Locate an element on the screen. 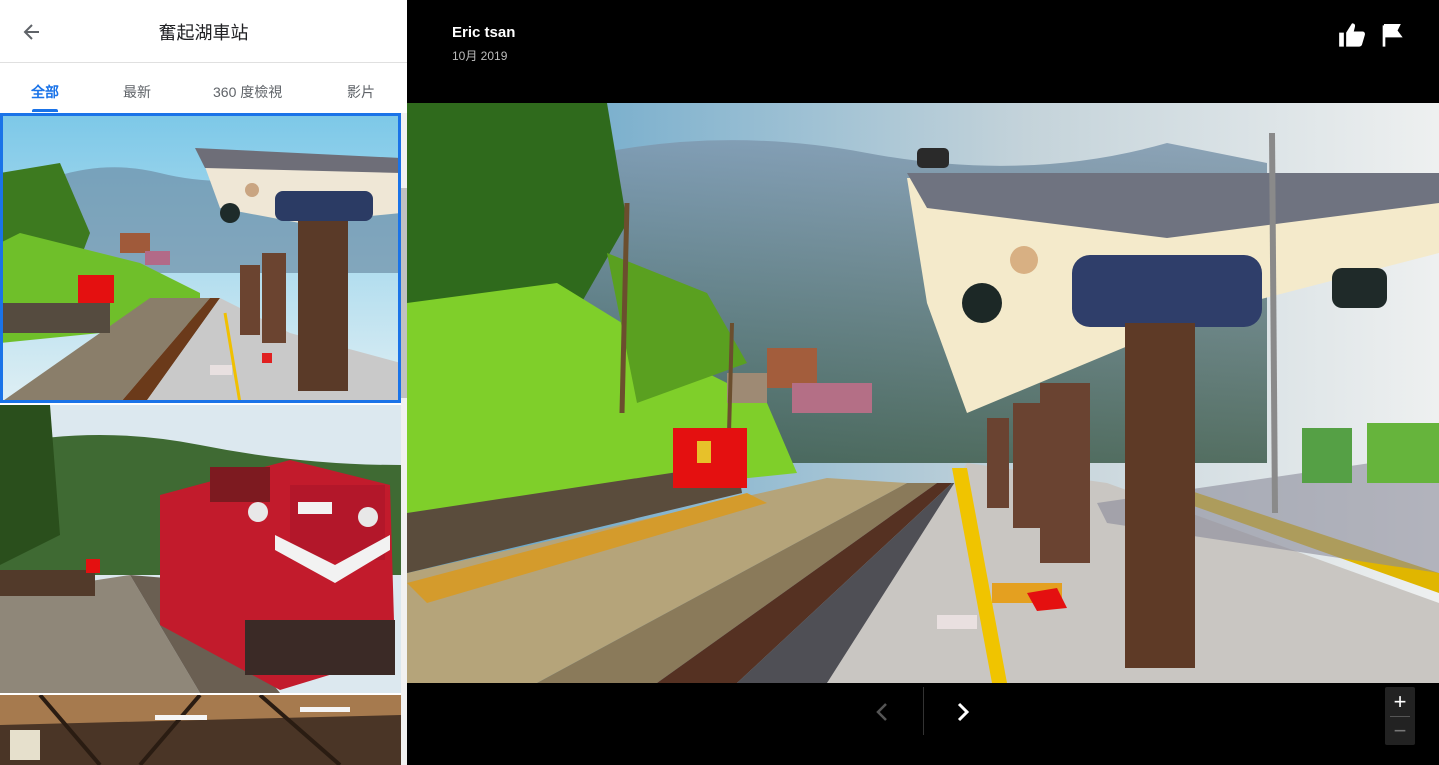 The width and height of the screenshot is (1439, 765). flag-icon is located at coordinates (1392, 35).